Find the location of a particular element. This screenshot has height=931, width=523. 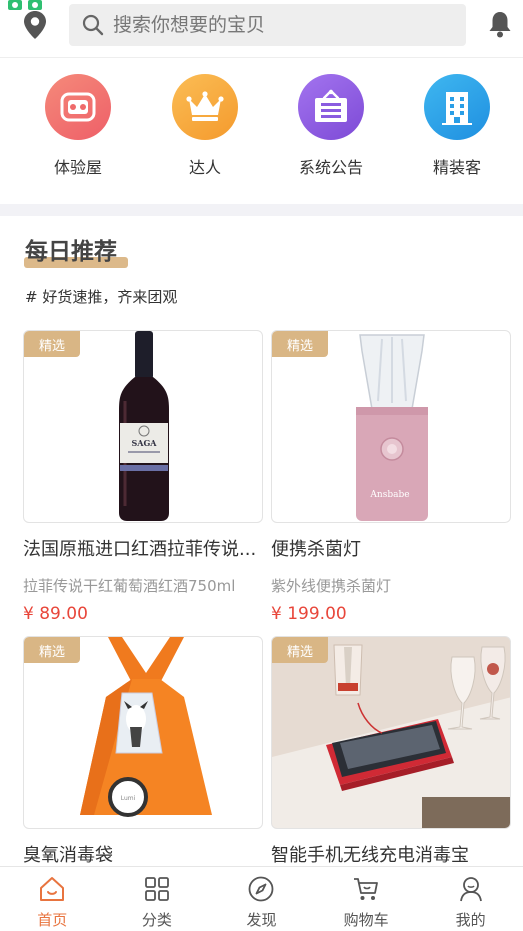

nav-cart: 购物车 is located at coordinates (366, 899).